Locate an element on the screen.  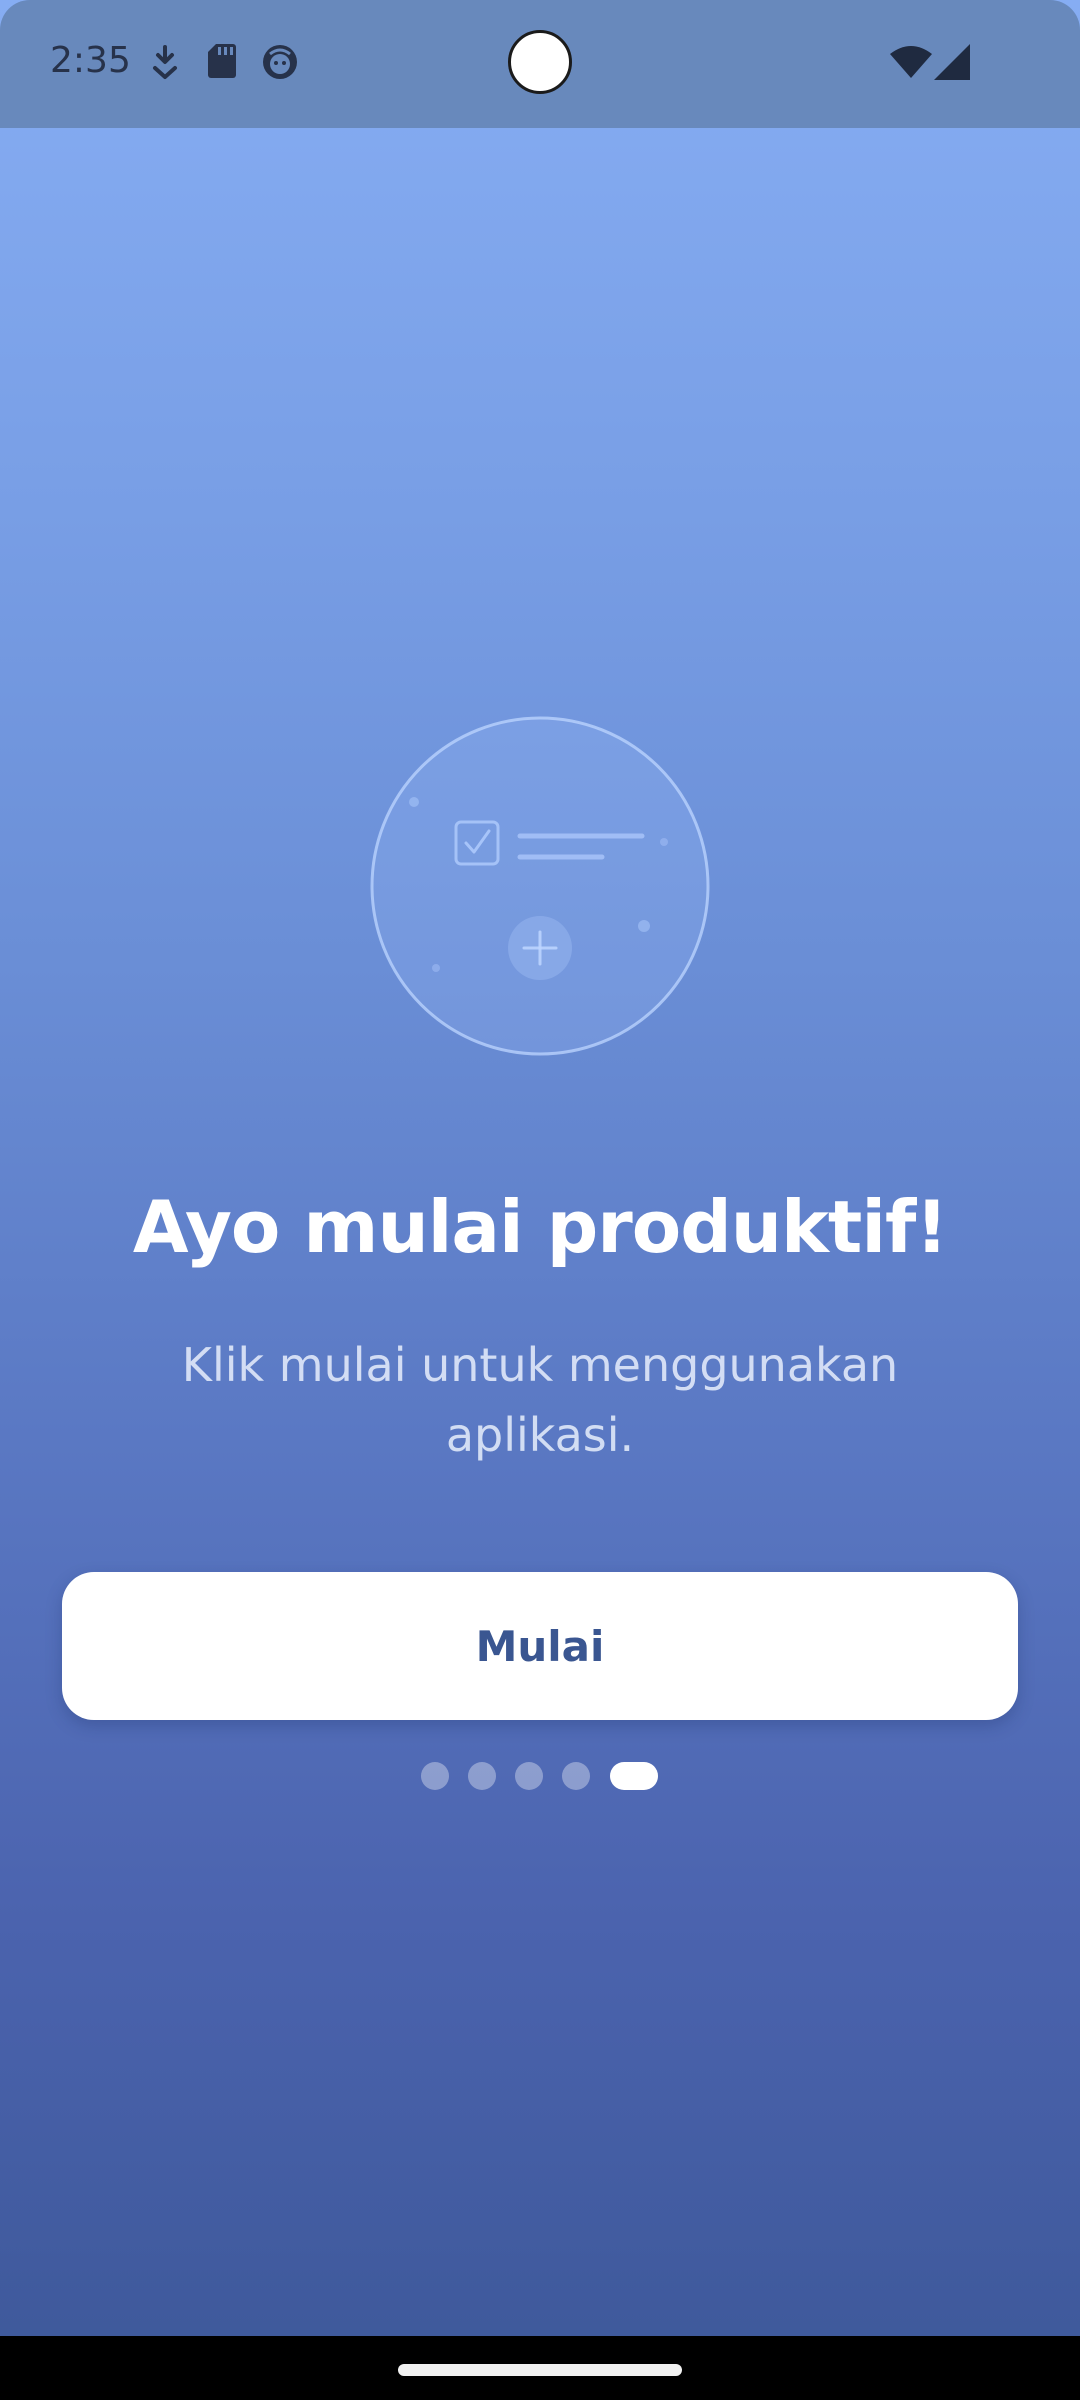
signal-icon is located at coordinates (952, 64).